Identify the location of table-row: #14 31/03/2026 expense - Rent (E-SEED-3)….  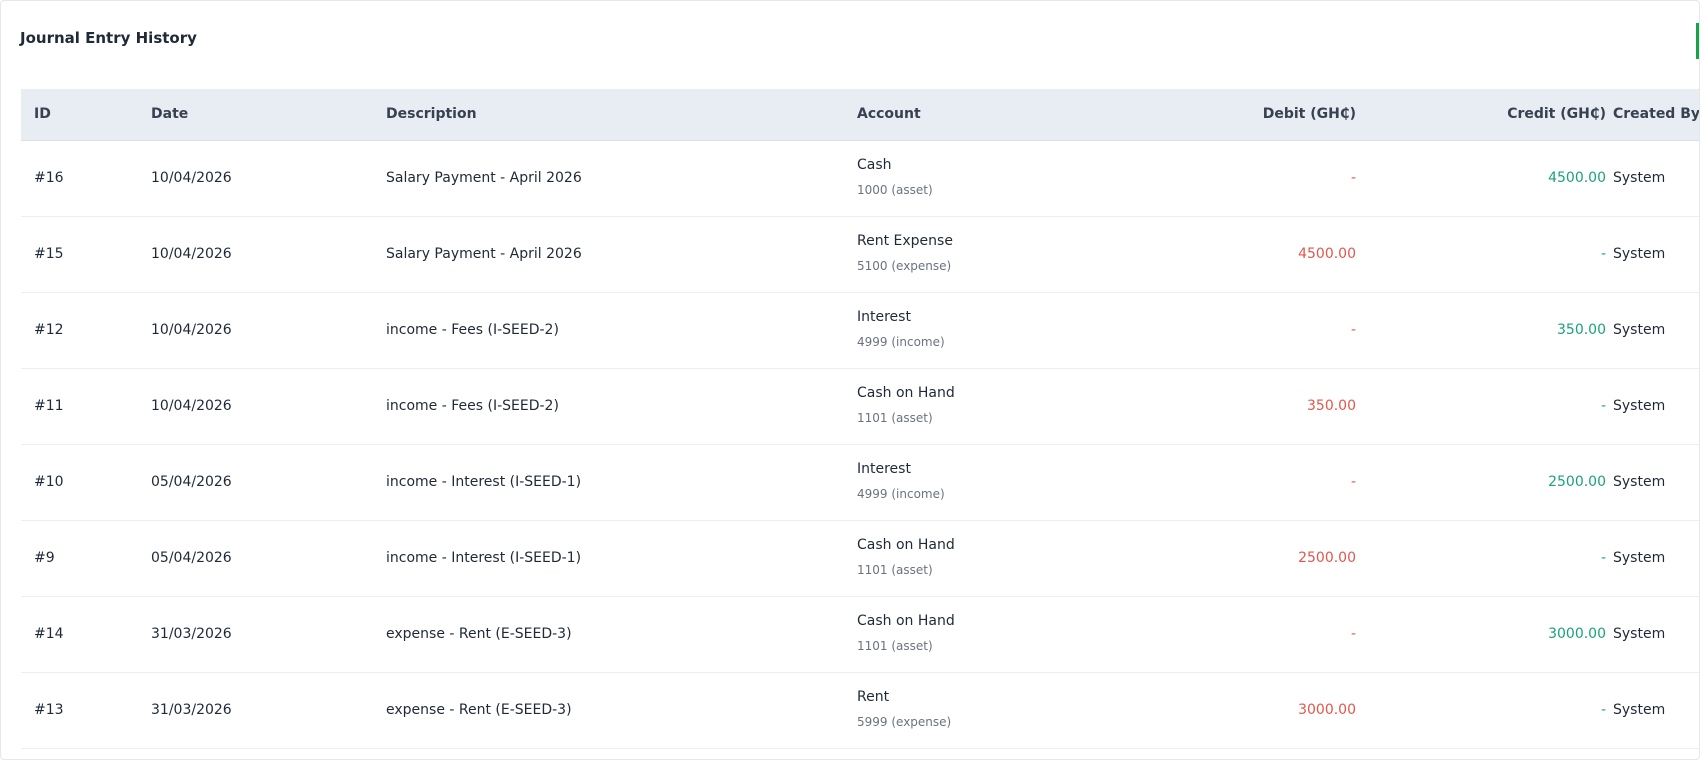
(860, 635).